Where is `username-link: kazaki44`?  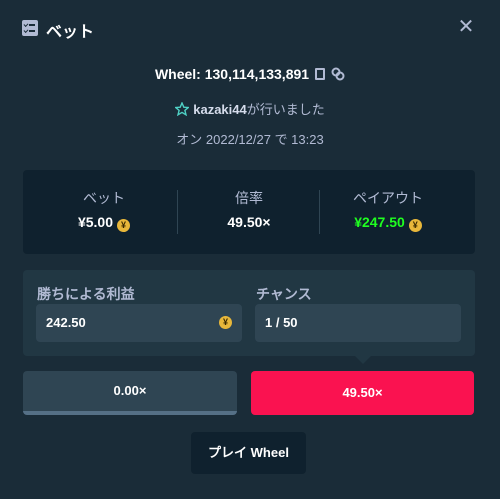
username-link: kazaki44 is located at coordinates (220, 109).